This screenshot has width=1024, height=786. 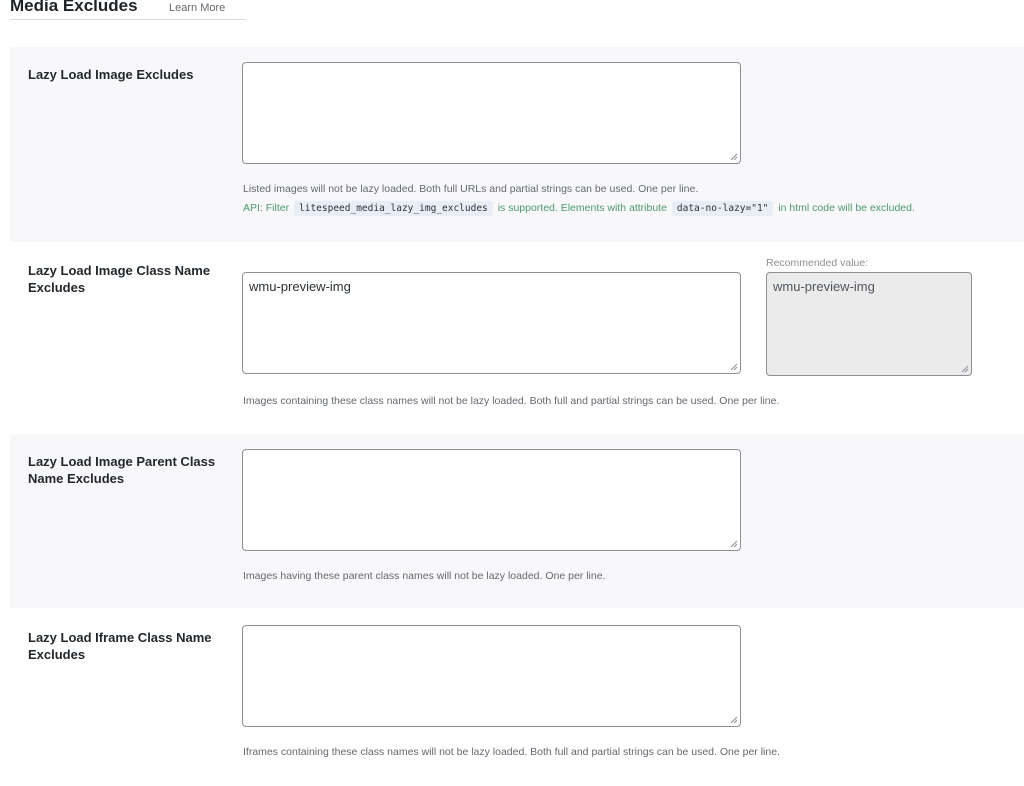 I want to click on recommended-value: wmu-preview-img, so click(x=824, y=286).